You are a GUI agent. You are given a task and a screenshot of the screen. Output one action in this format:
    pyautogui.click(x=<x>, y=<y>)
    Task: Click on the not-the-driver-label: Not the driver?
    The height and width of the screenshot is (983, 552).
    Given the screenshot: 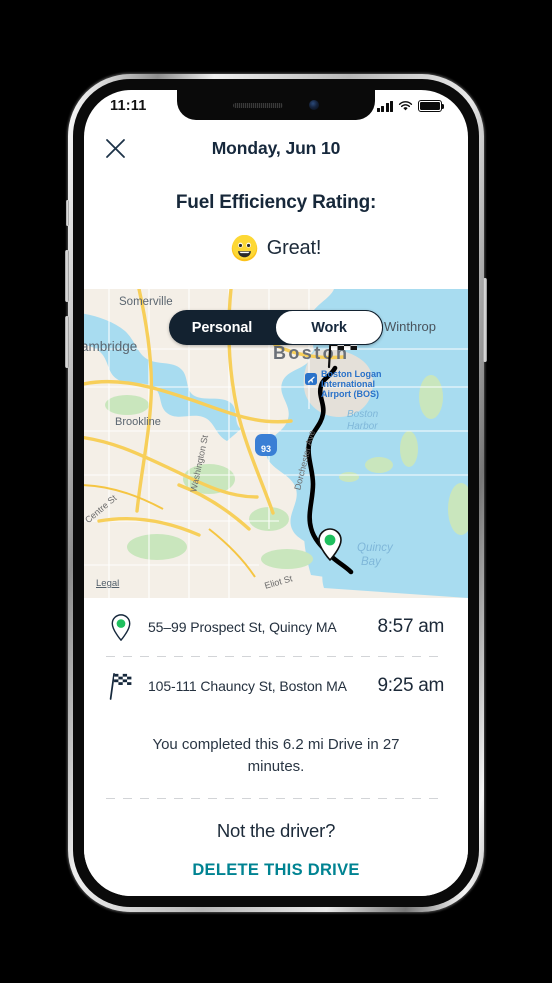 What is the action you would take?
    pyautogui.click(x=276, y=830)
    